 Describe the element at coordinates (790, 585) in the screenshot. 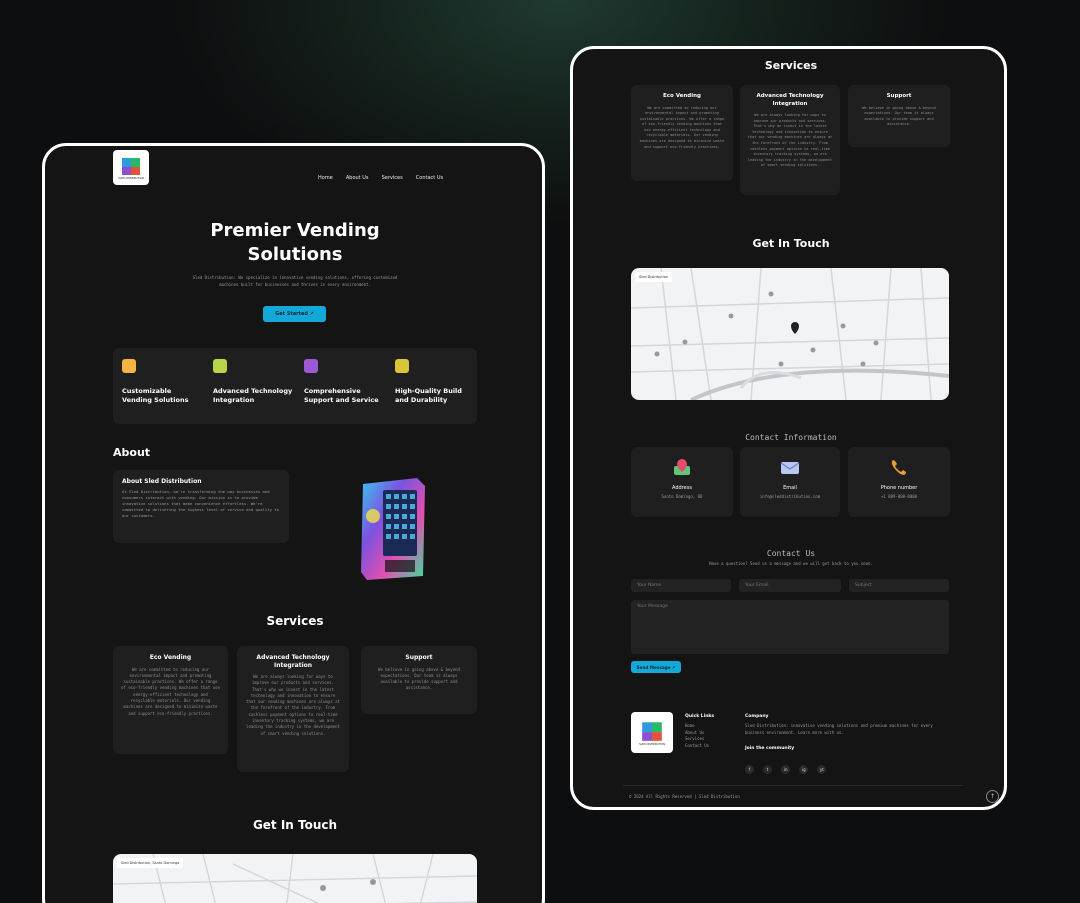

I see `email-input: Your Email` at that location.